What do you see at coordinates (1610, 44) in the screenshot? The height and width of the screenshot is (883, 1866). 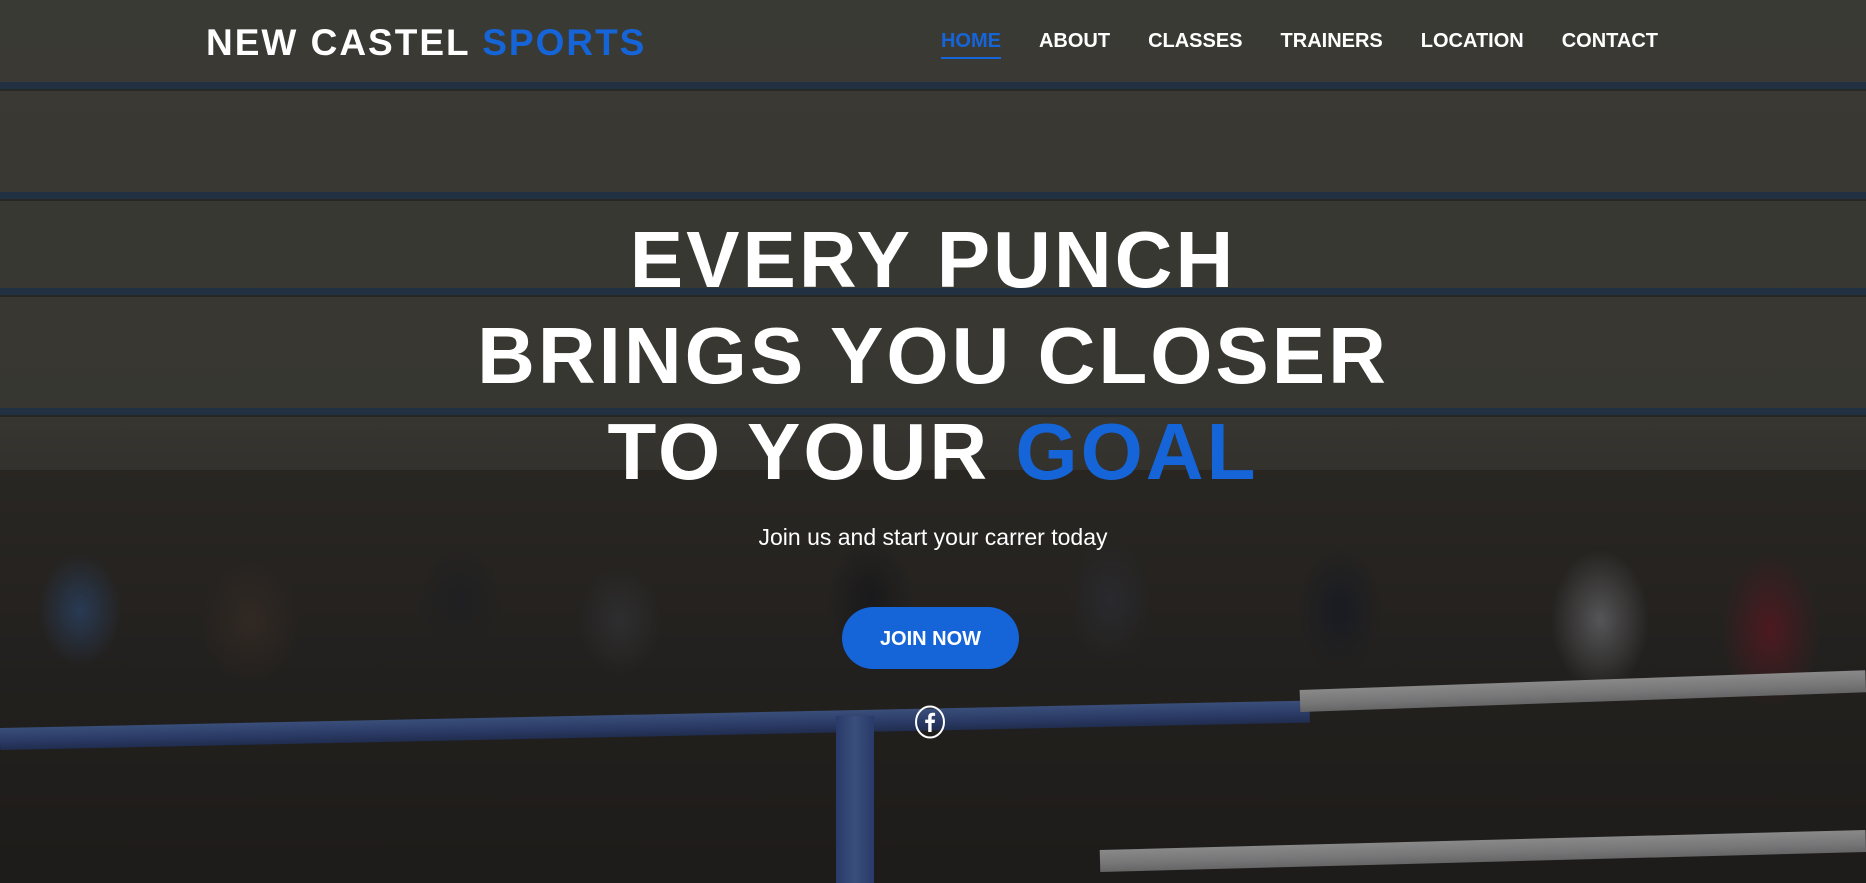 I see `nav-item-contact: CONTACT` at bounding box center [1610, 44].